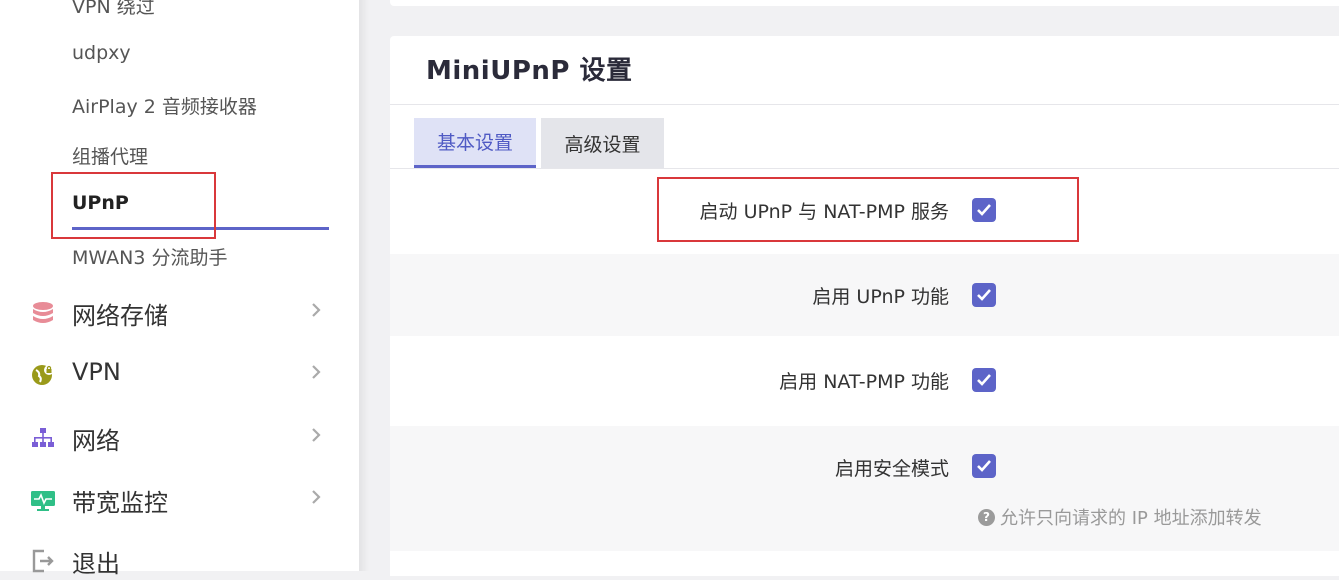 The width and height of the screenshot is (1339, 580). Describe the element at coordinates (984, 295) in the screenshot. I see `checkbox-enable-upnp` at that location.